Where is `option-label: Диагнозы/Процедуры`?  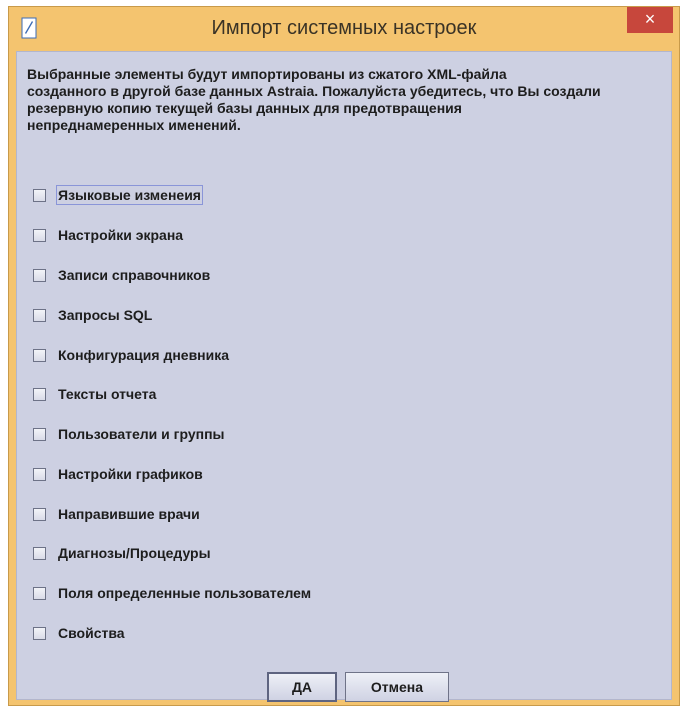 option-label: Диагнозы/Процедуры is located at coordinates (134, 553).